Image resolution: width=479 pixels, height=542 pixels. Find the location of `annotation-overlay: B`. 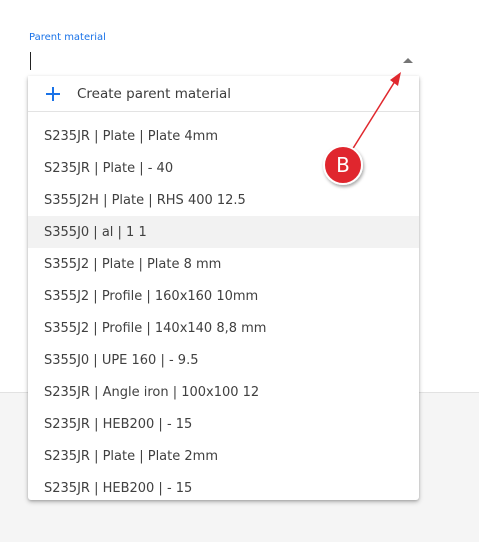

annotation-overlay: B is located at coordinates (362, 128).